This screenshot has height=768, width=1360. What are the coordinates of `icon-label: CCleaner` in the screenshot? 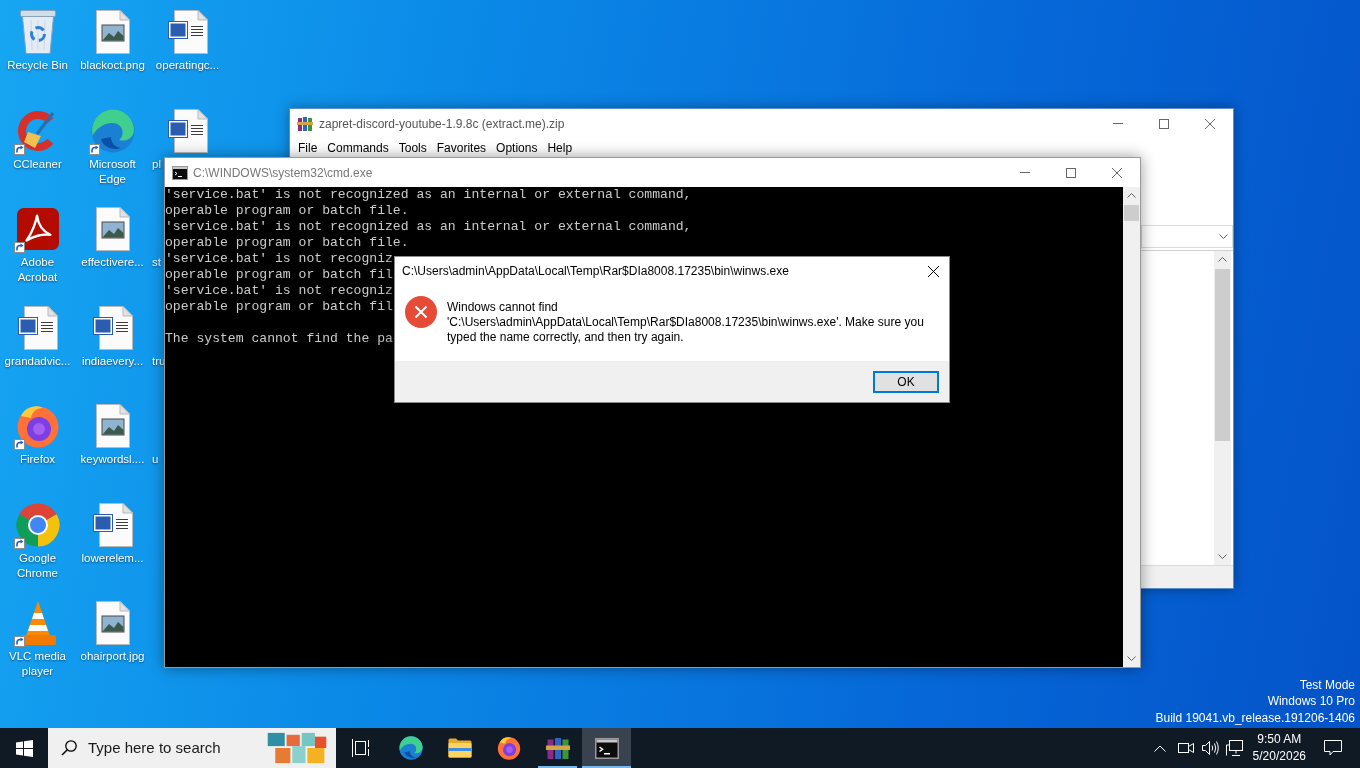 It's located at (37, 164).